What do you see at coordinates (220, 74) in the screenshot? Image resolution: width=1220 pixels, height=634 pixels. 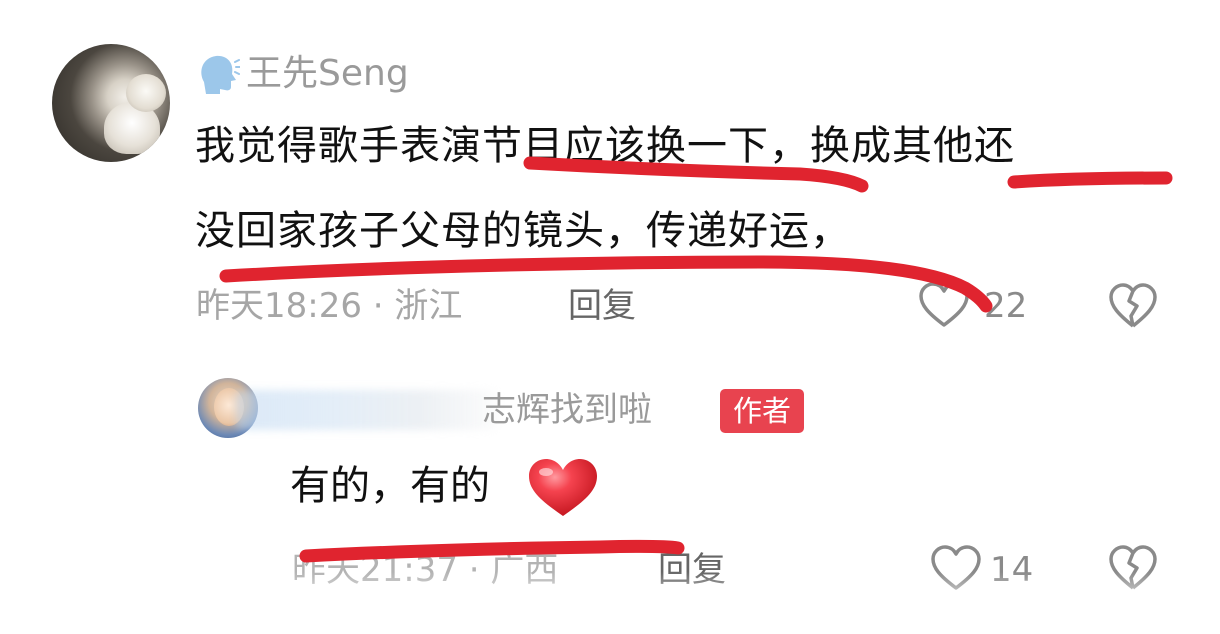 I see `speaking-head-icon` at bounding box center [220, 74].